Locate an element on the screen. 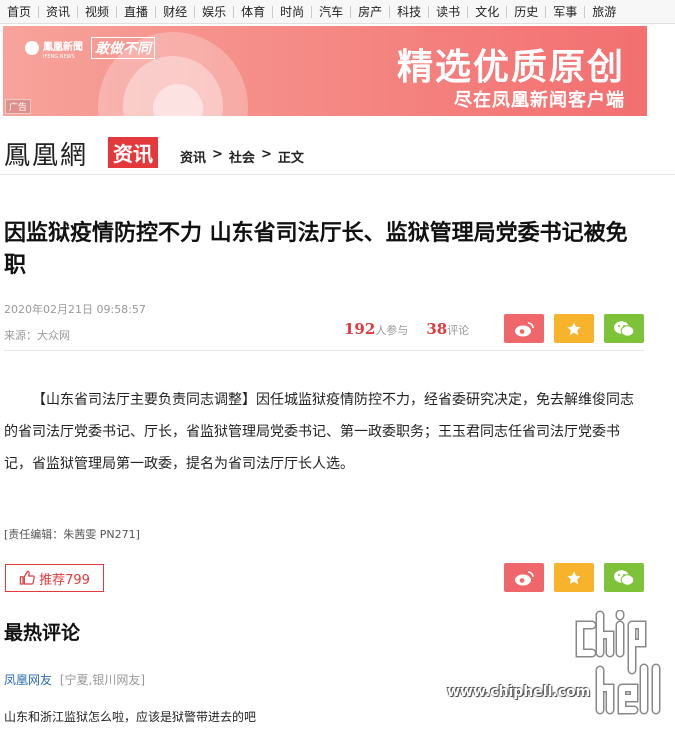 The width and height of the screenshot is (675, 730). nav-item-culture: 文化 is located at coordinates (488, 11).